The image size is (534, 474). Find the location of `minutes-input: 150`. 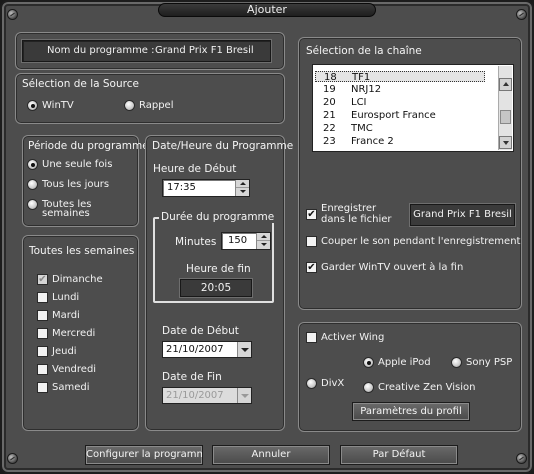

minutes-input: 150 is located at coordinates (246, 241).